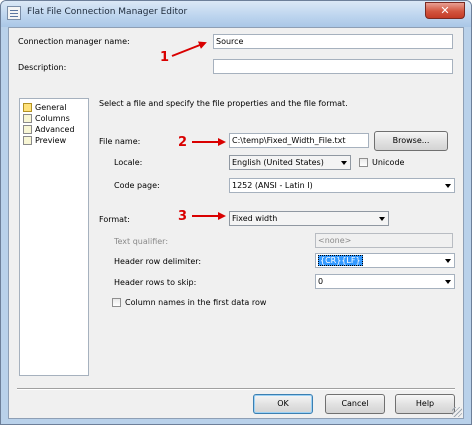  I want to click on annotation-number-2: 2, so click(183, 142).